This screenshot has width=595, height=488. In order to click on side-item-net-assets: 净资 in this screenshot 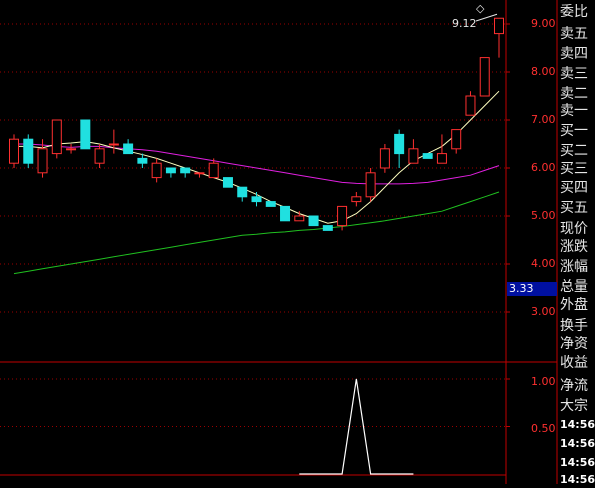, I will do `click(577, 344)`.